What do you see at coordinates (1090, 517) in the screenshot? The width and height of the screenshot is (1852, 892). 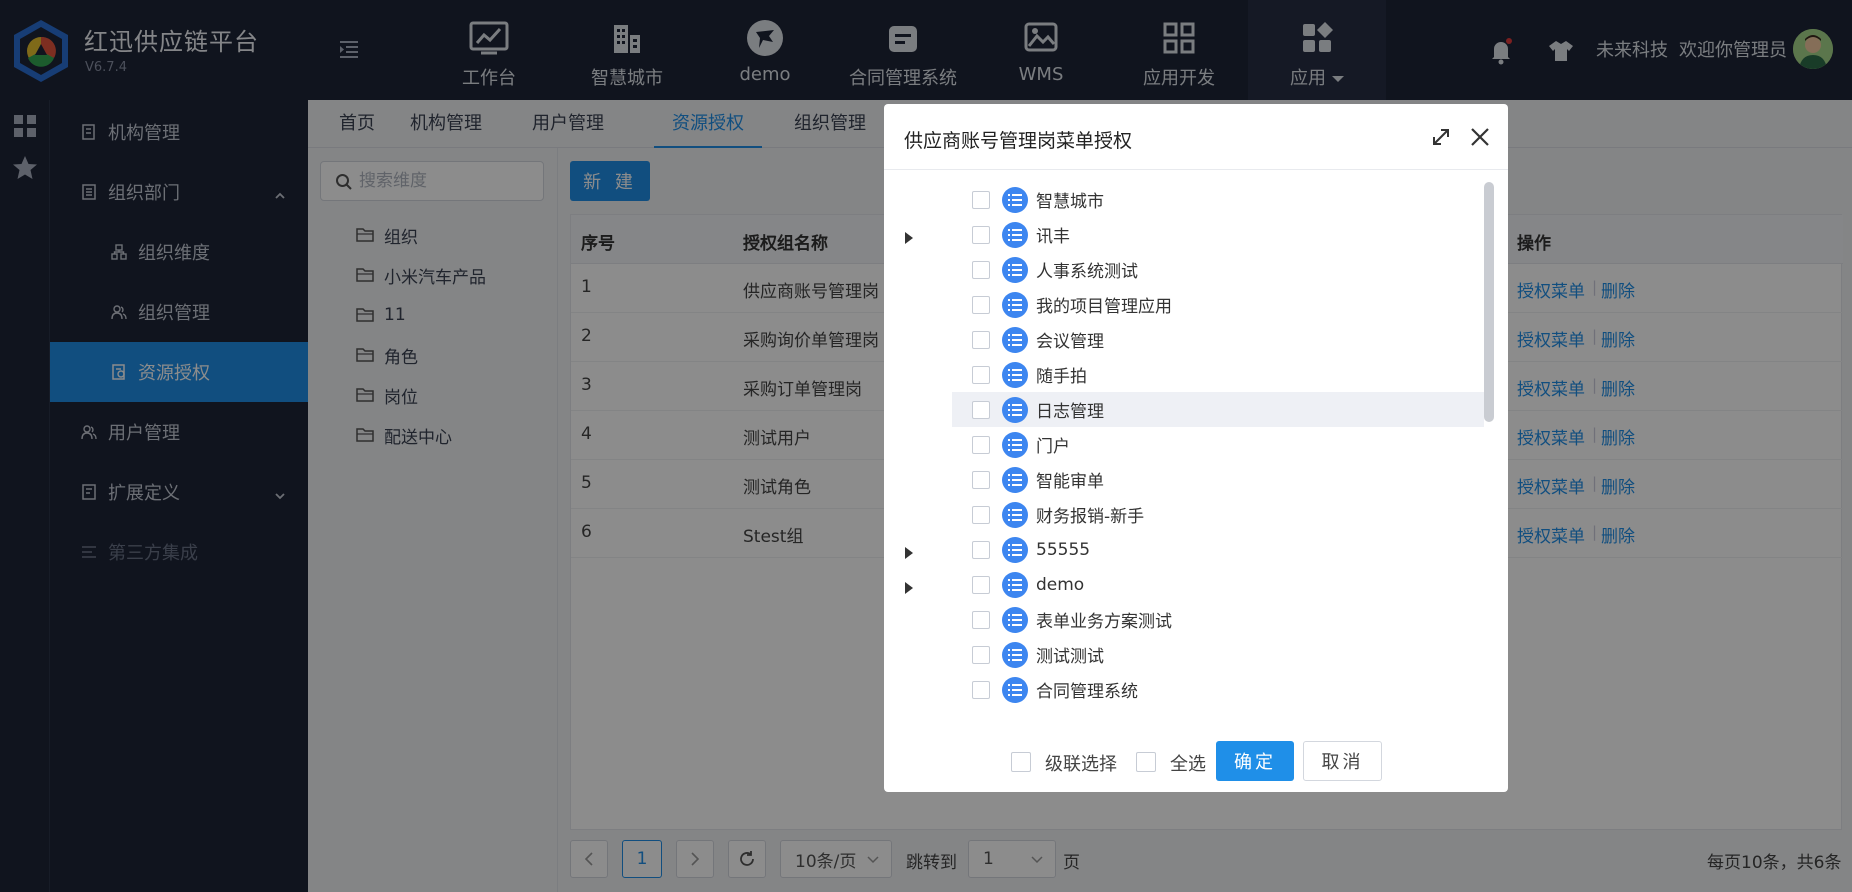 I see `node-label: 财务报销-新手` at bounding box center [1090, 517].